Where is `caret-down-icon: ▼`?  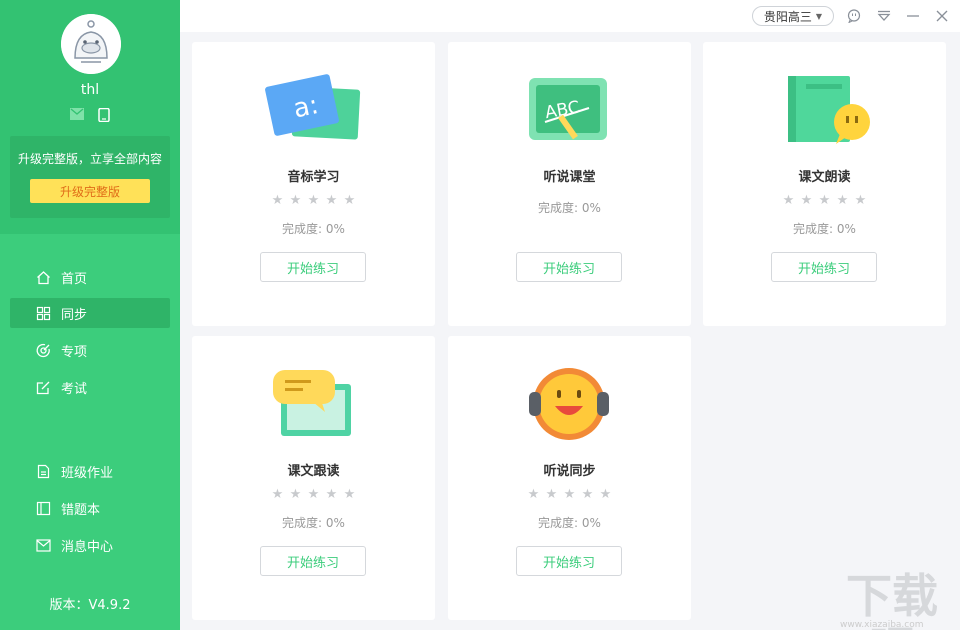
caret-down-icon: ▼ is located at coordinates (819, 16).